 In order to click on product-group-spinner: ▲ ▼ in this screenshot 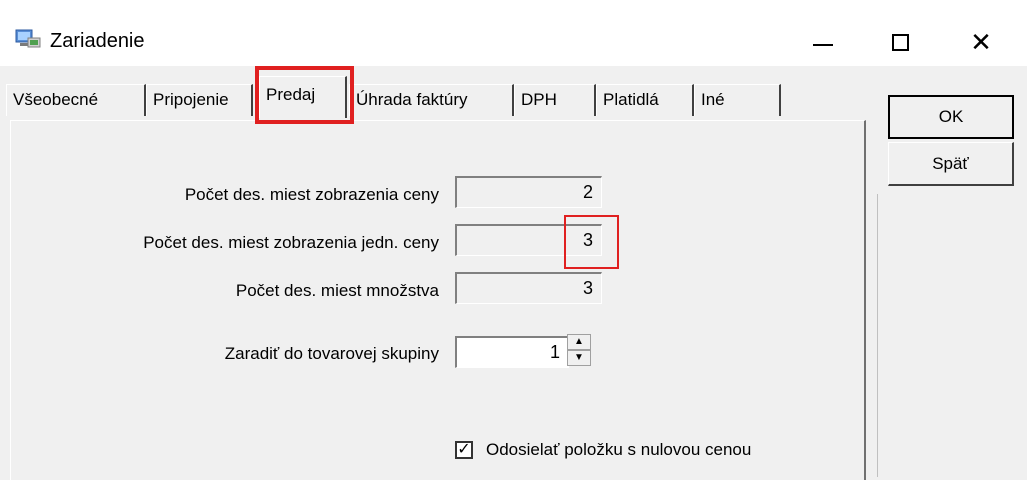, I will do `click(580, 351)`.